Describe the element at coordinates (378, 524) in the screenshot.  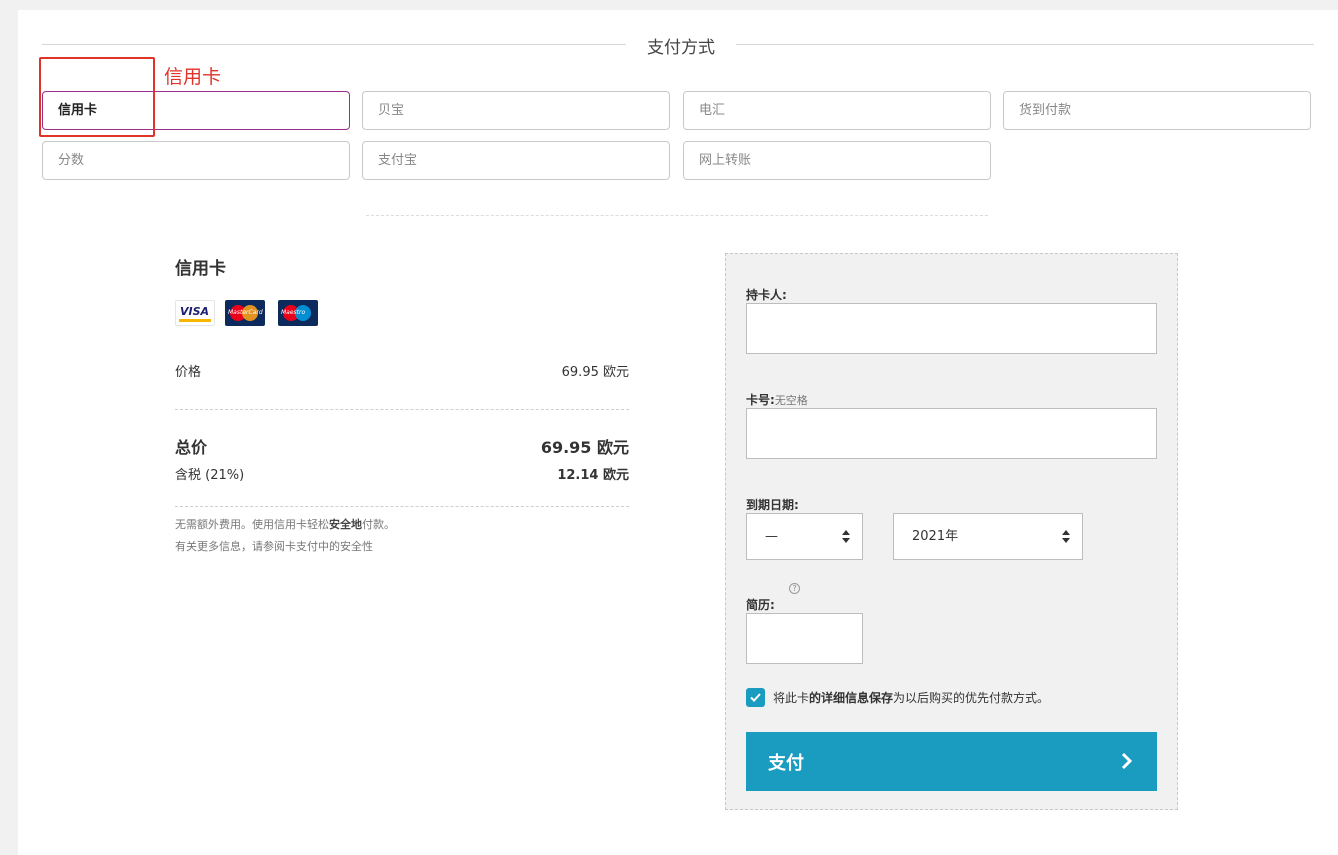
I see `fee-note-end: 付款。` at that location.